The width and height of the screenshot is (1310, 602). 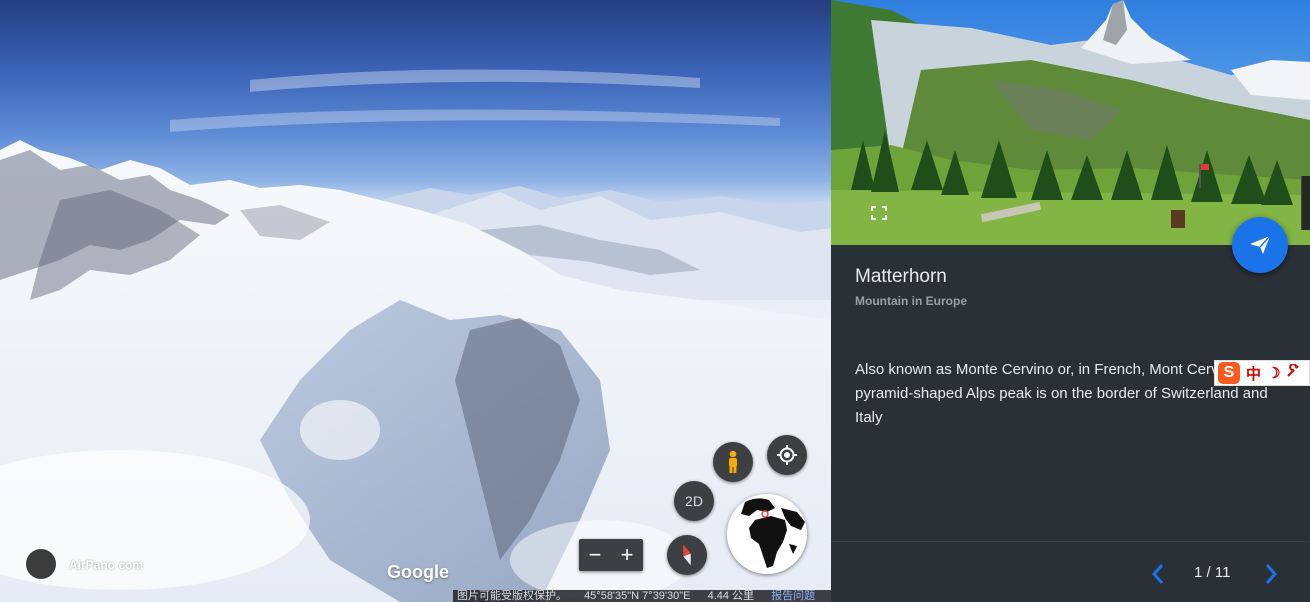 What do you see at coordinates (106, 565) in the screenshot?
I see `imagery-attribution: AirPano com` at bounding box center [106, 565].